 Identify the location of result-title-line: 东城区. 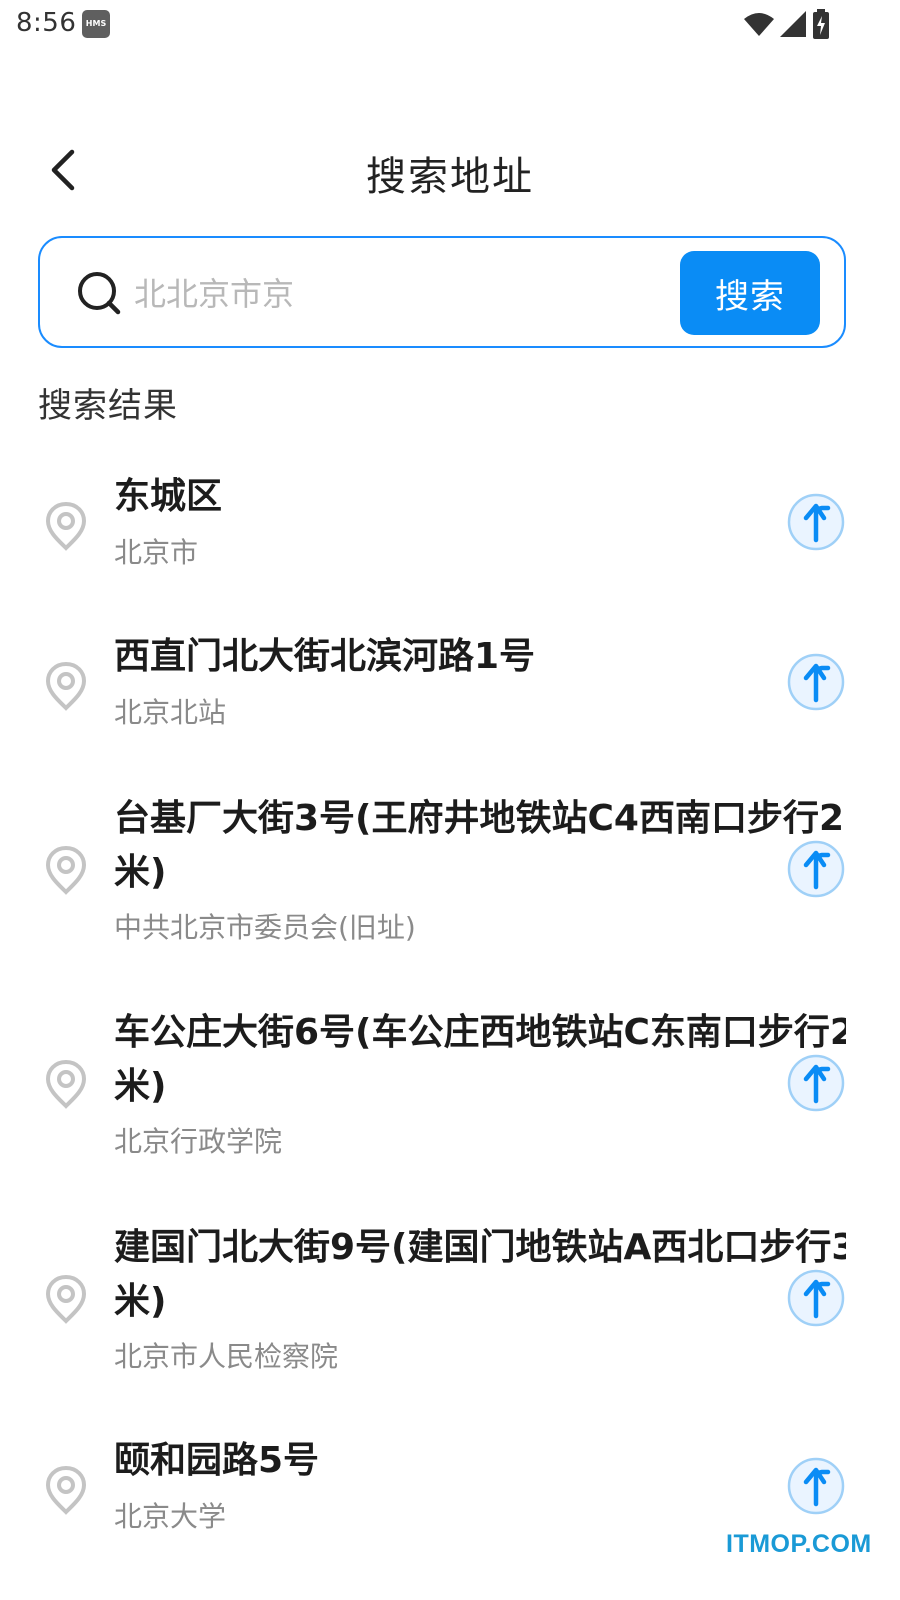
(168, 496).